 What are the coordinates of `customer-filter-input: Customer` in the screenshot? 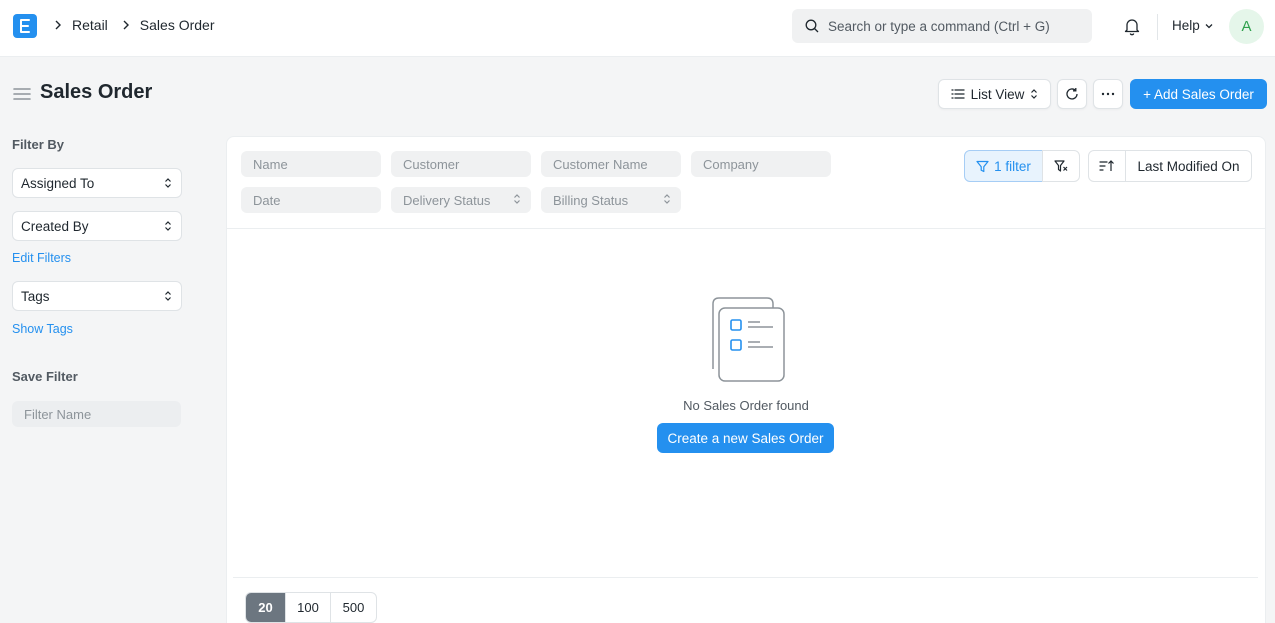 It's located at (461, 164).